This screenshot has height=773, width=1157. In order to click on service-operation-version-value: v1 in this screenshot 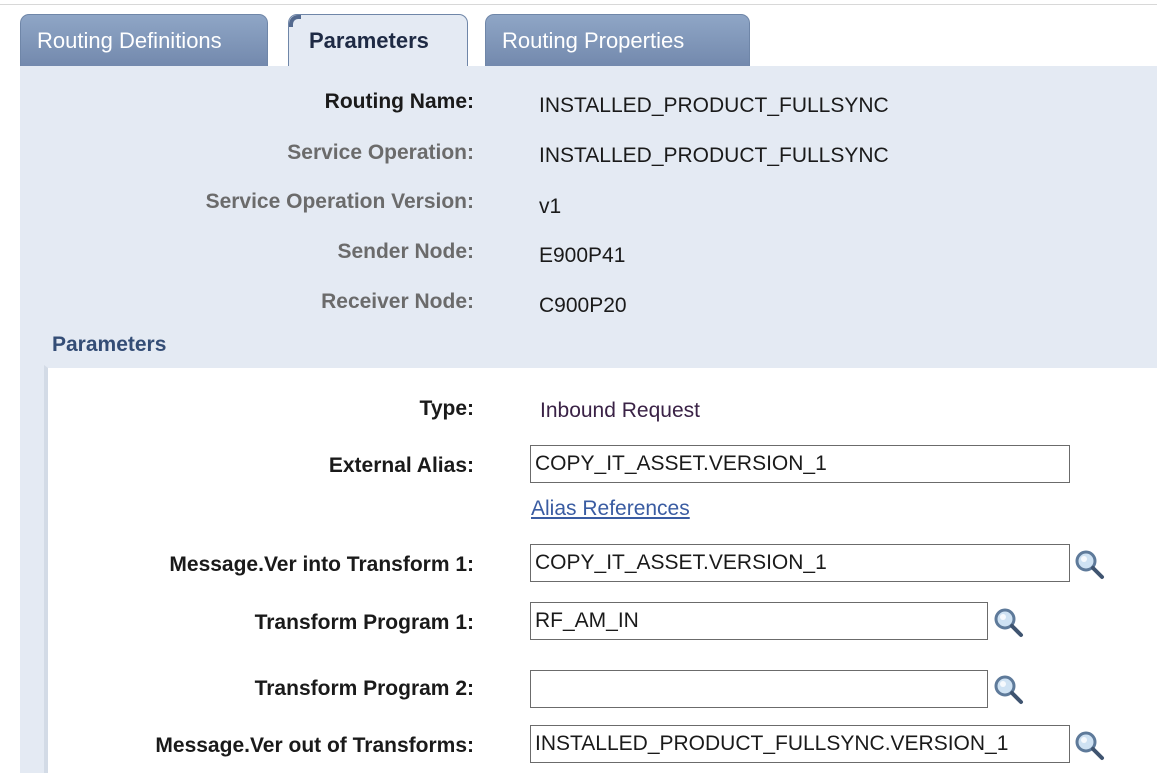, I will do `click(550, 206)`.